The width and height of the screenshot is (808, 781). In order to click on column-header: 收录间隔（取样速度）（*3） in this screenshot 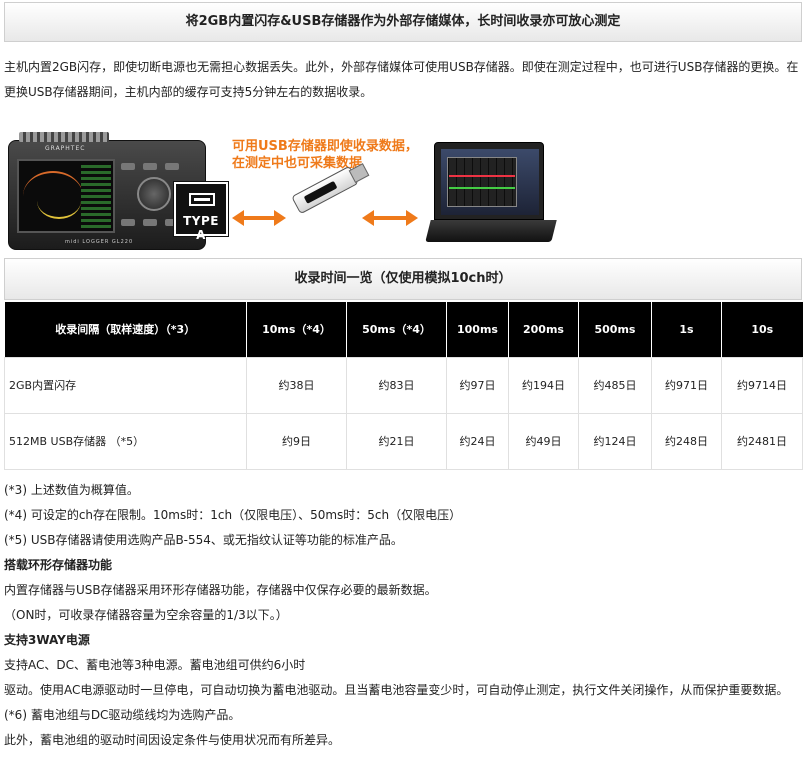, I will do `click(125, 329)`.